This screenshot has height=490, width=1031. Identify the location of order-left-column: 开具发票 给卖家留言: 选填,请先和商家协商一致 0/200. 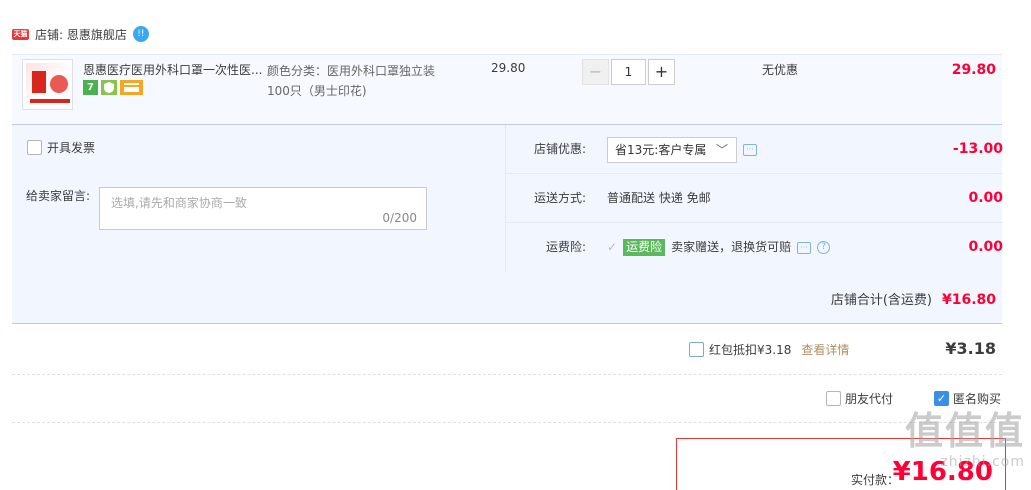
(258, 198).